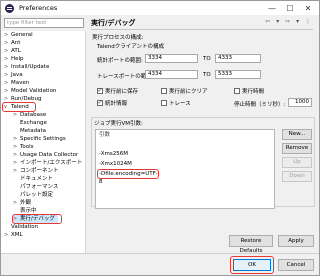 This screenshot has height=276, width=320. Describe the element at coordinates (260, 105) in the screenshot. I see `pause-time-label: 停止時間（ミリ秒）:` at that location.